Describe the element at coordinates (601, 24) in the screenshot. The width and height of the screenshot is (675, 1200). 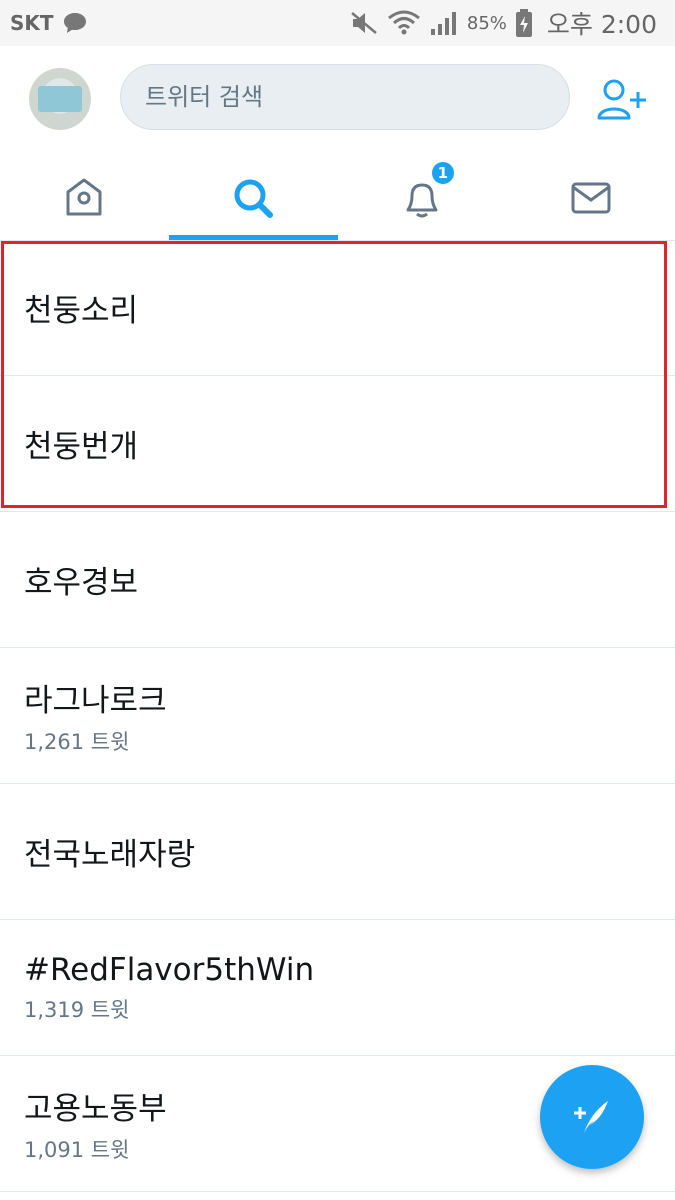
I see `clock: 오후 2:00` at that location.